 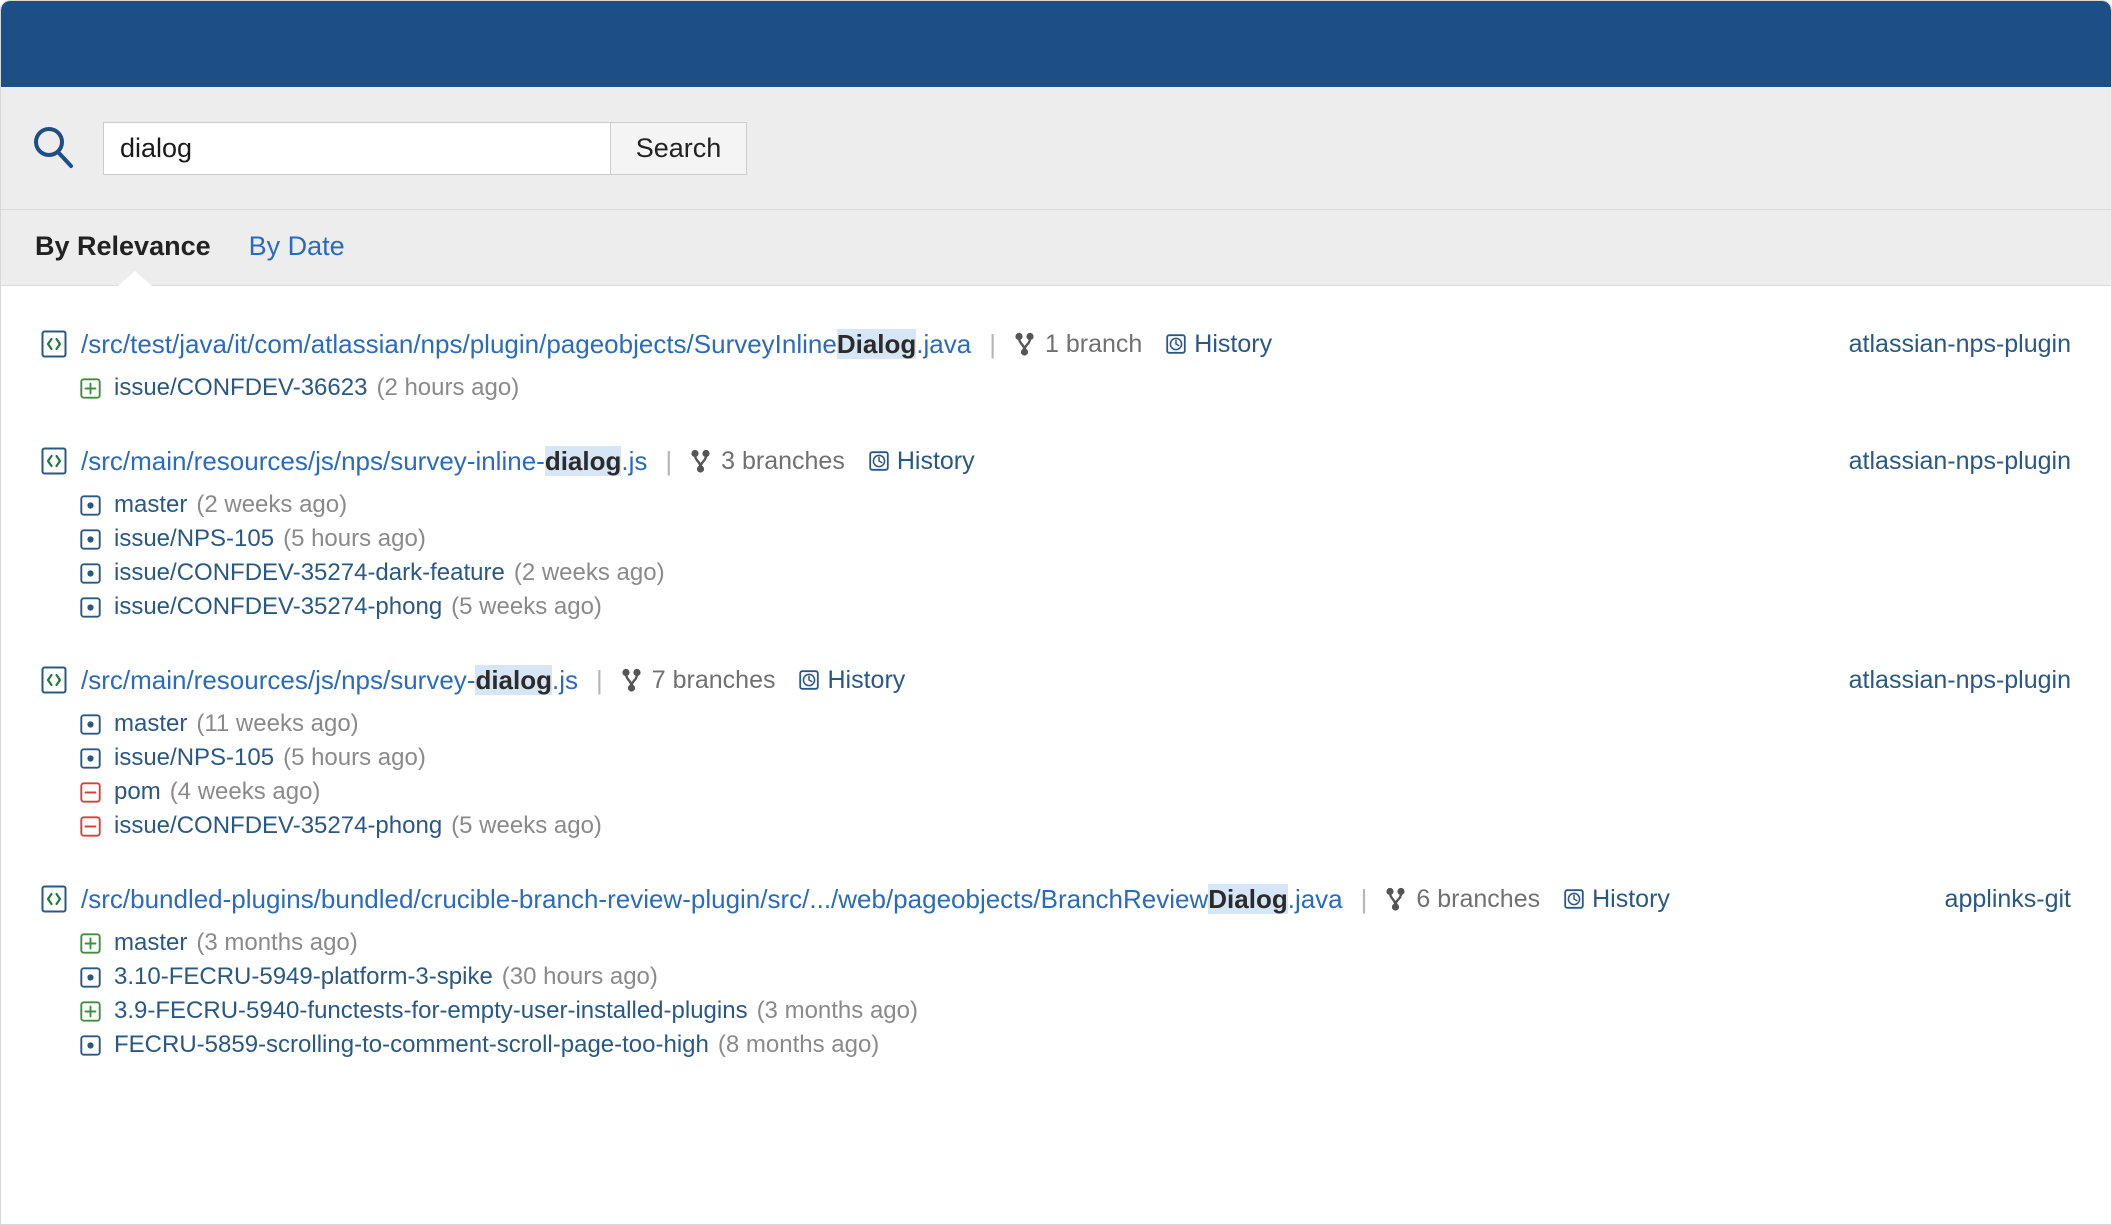 I want to click on search-icon, so click(x=53, y=147).